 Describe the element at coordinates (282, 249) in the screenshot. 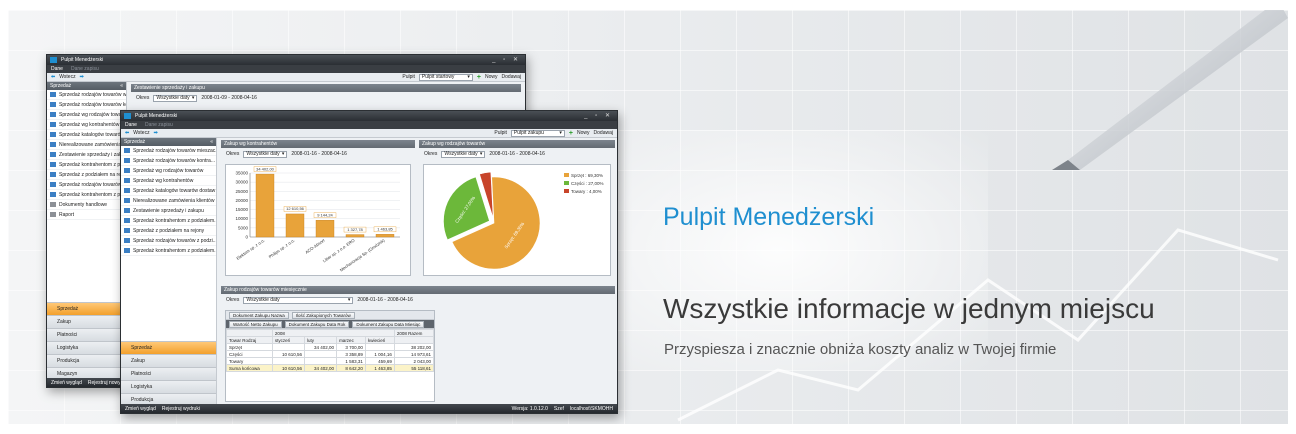

I see `x-tick-label: Philips sp. z o.o.` at that location.